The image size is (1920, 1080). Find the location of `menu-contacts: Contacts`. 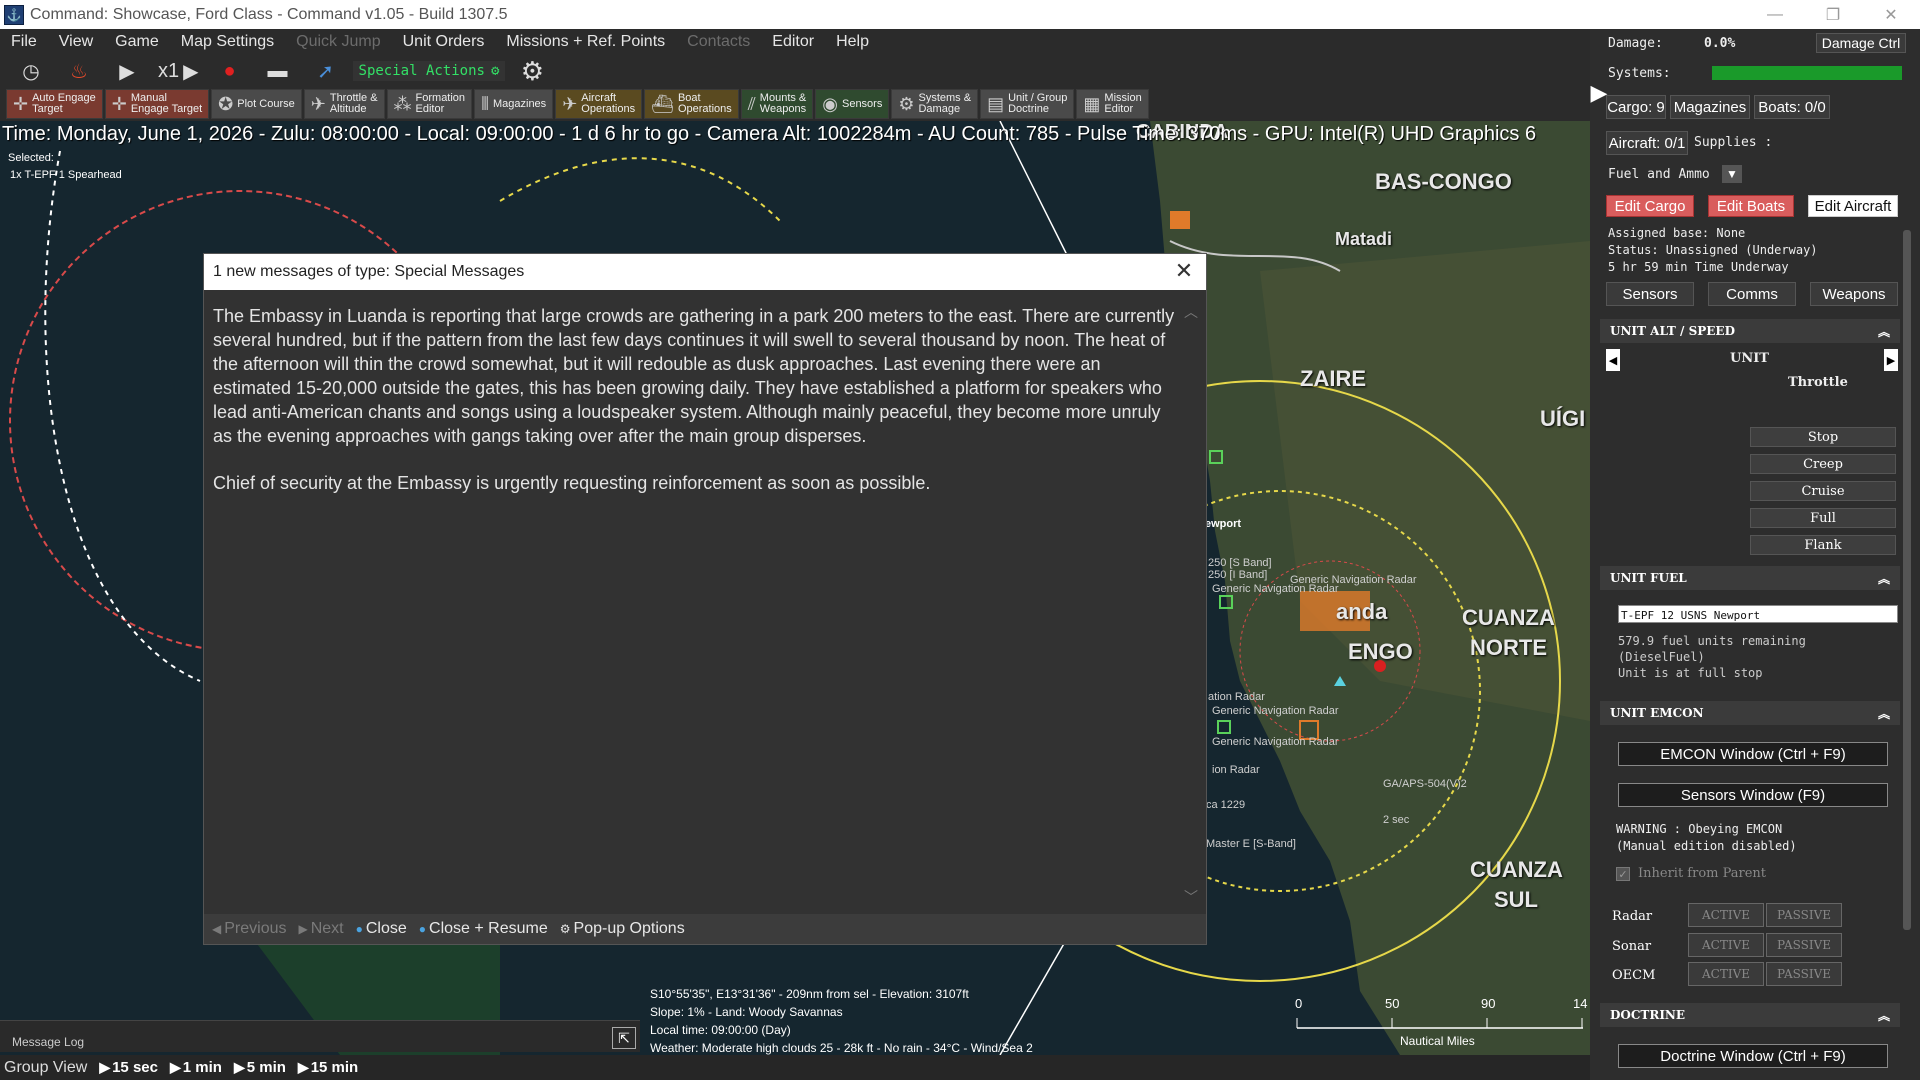

menu-contacts: Contacts is located at coordinates (718, 42).